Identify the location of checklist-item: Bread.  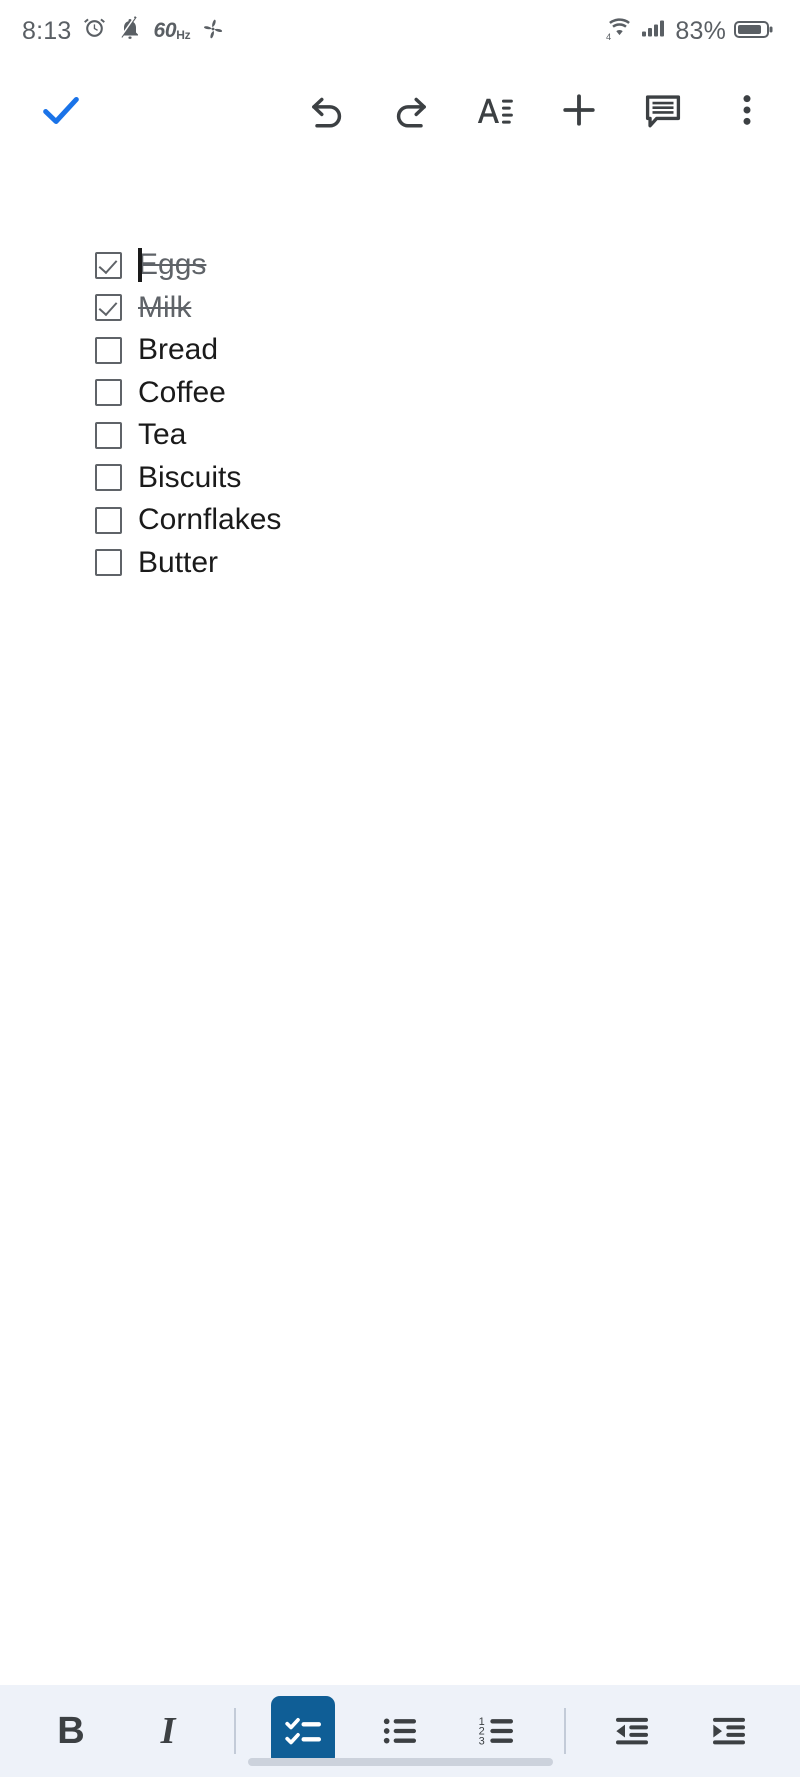
(447, 350).